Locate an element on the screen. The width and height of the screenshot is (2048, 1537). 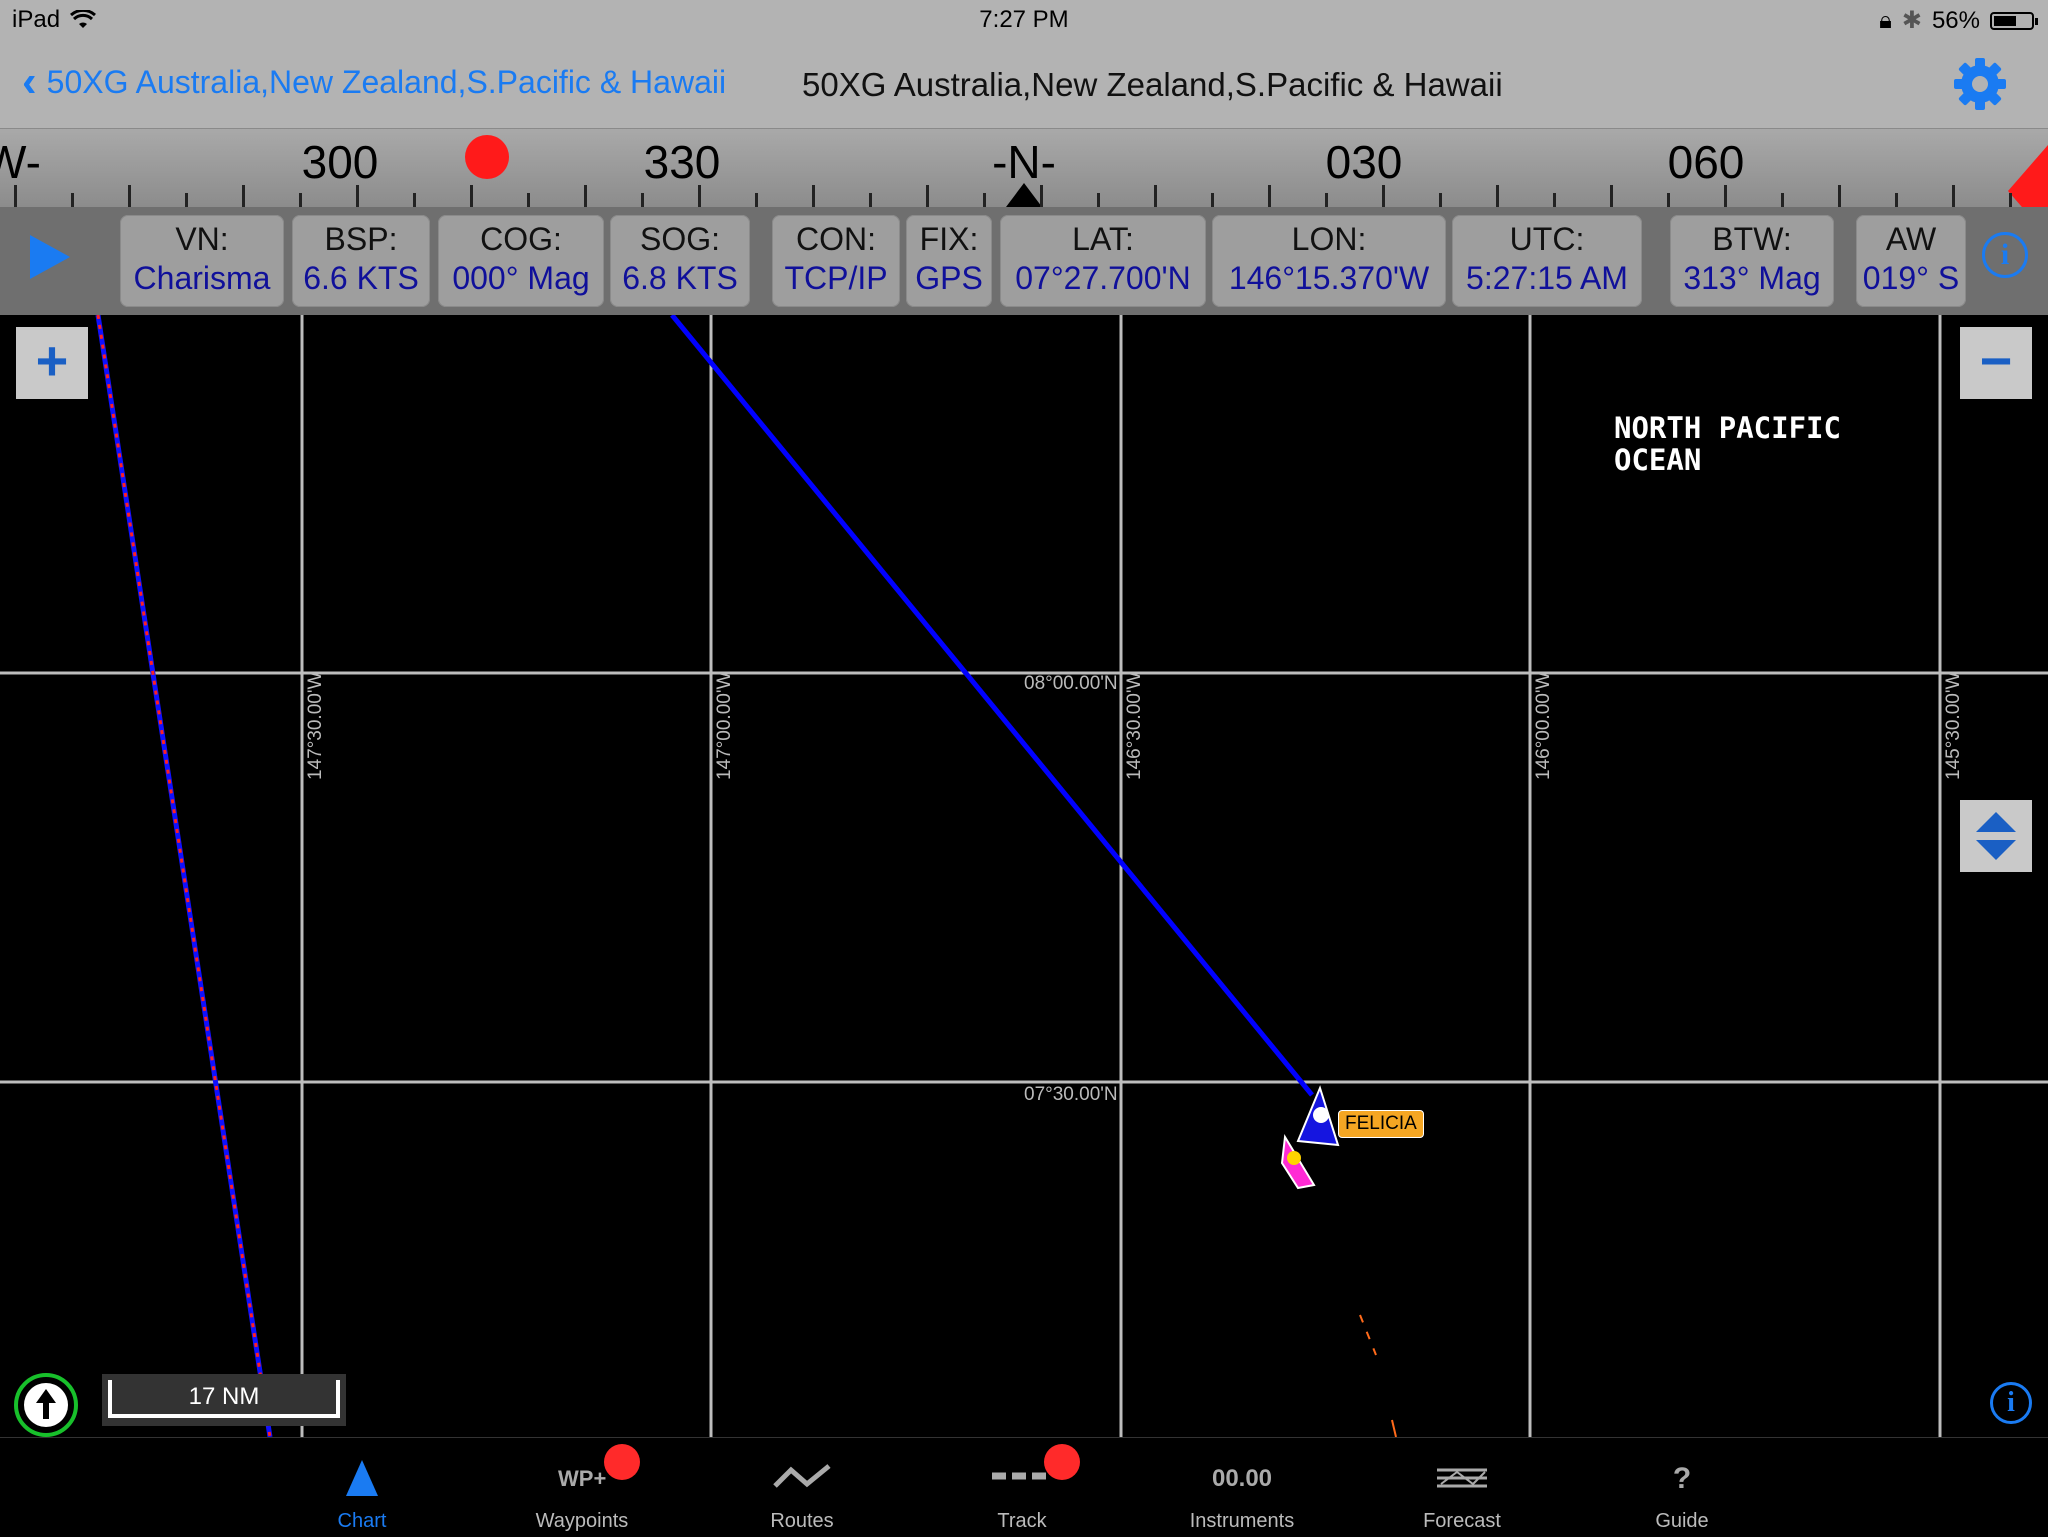
instrument-label: VN: is located at coordinates (202, 239).